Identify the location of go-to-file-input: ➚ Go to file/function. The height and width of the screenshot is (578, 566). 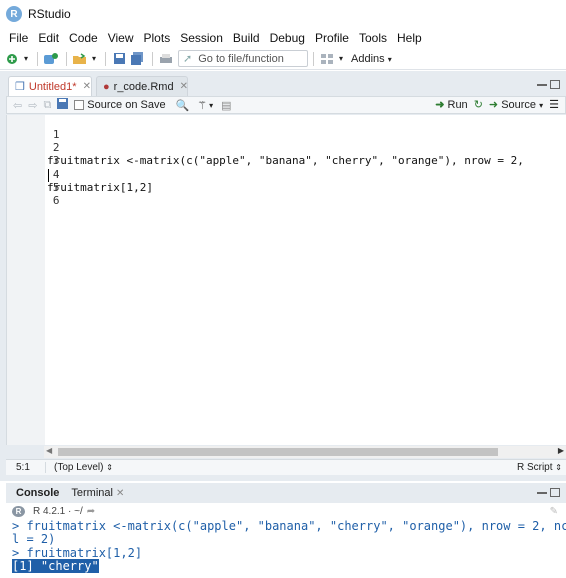
(243, 58).